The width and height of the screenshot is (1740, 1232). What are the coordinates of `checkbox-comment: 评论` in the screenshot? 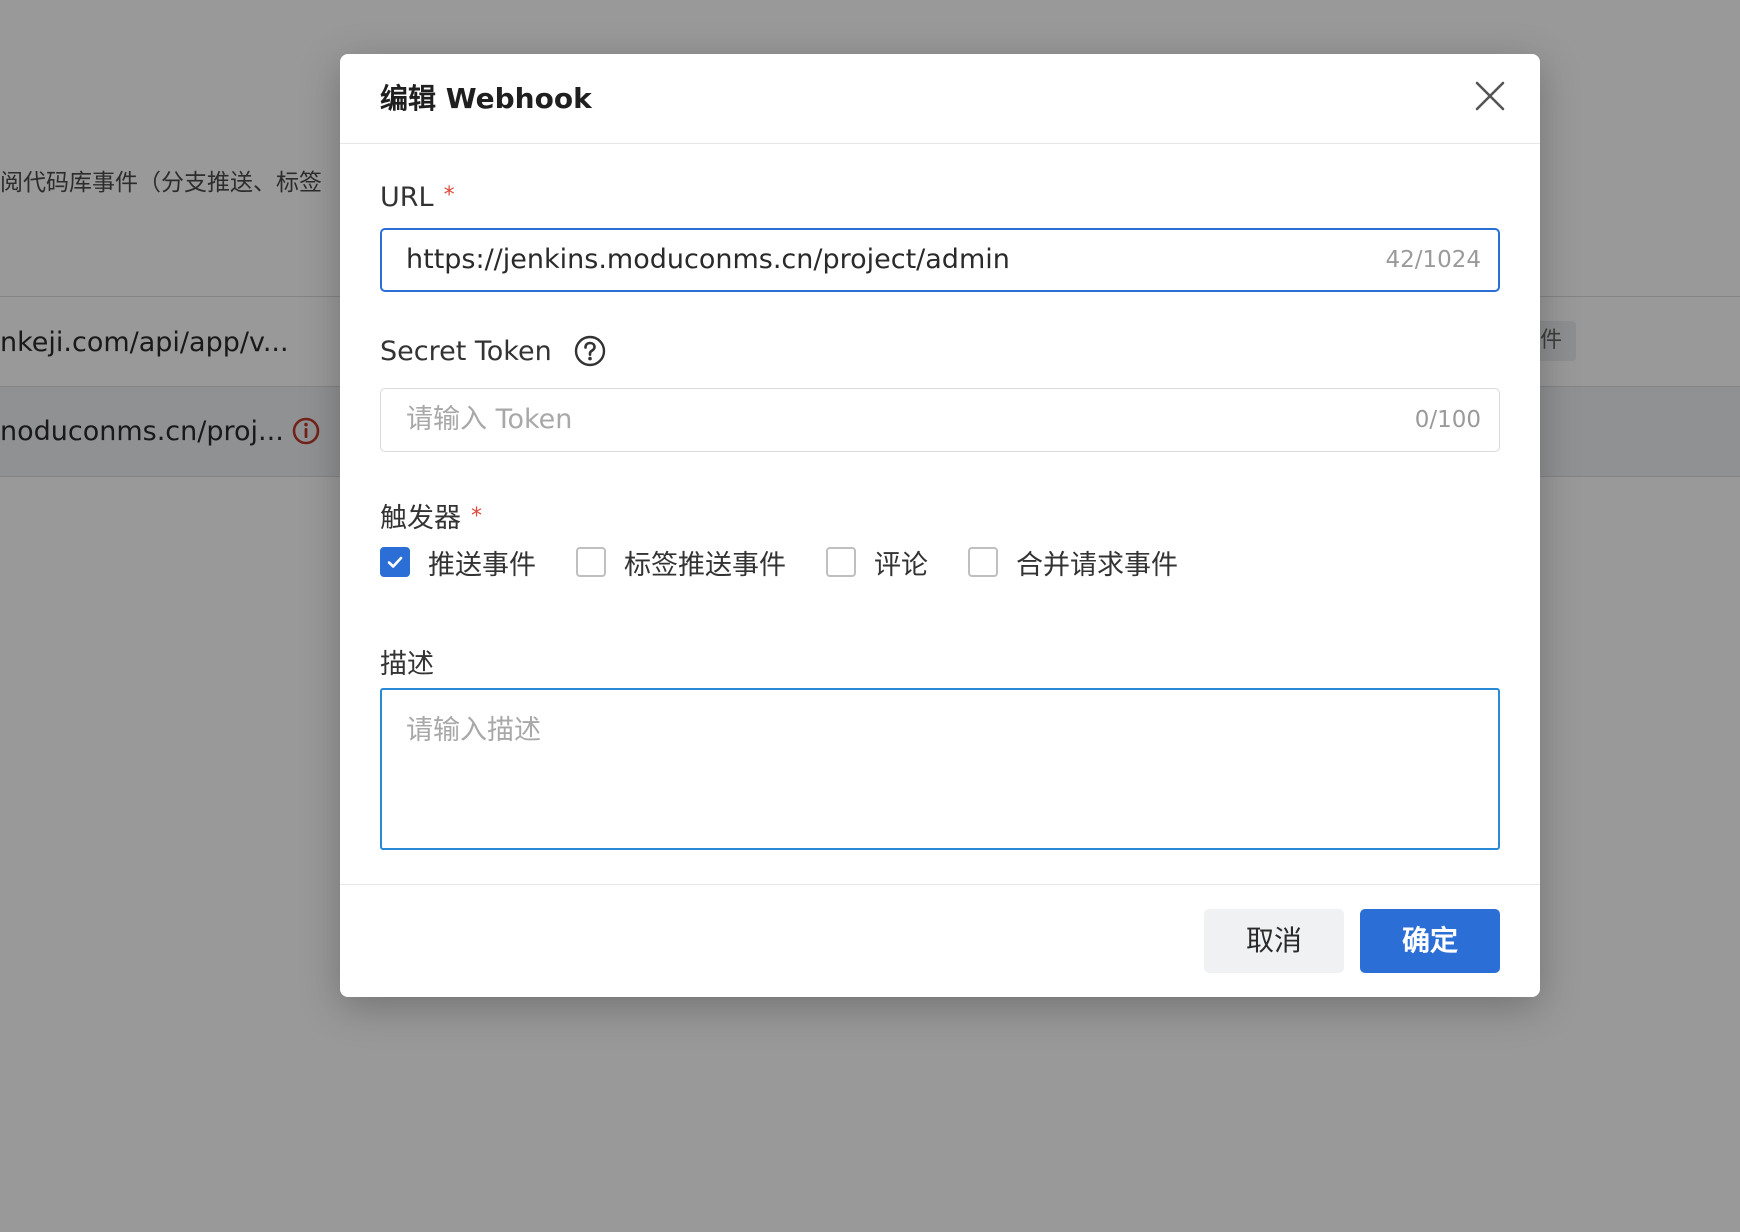 It's located at (877, 562).